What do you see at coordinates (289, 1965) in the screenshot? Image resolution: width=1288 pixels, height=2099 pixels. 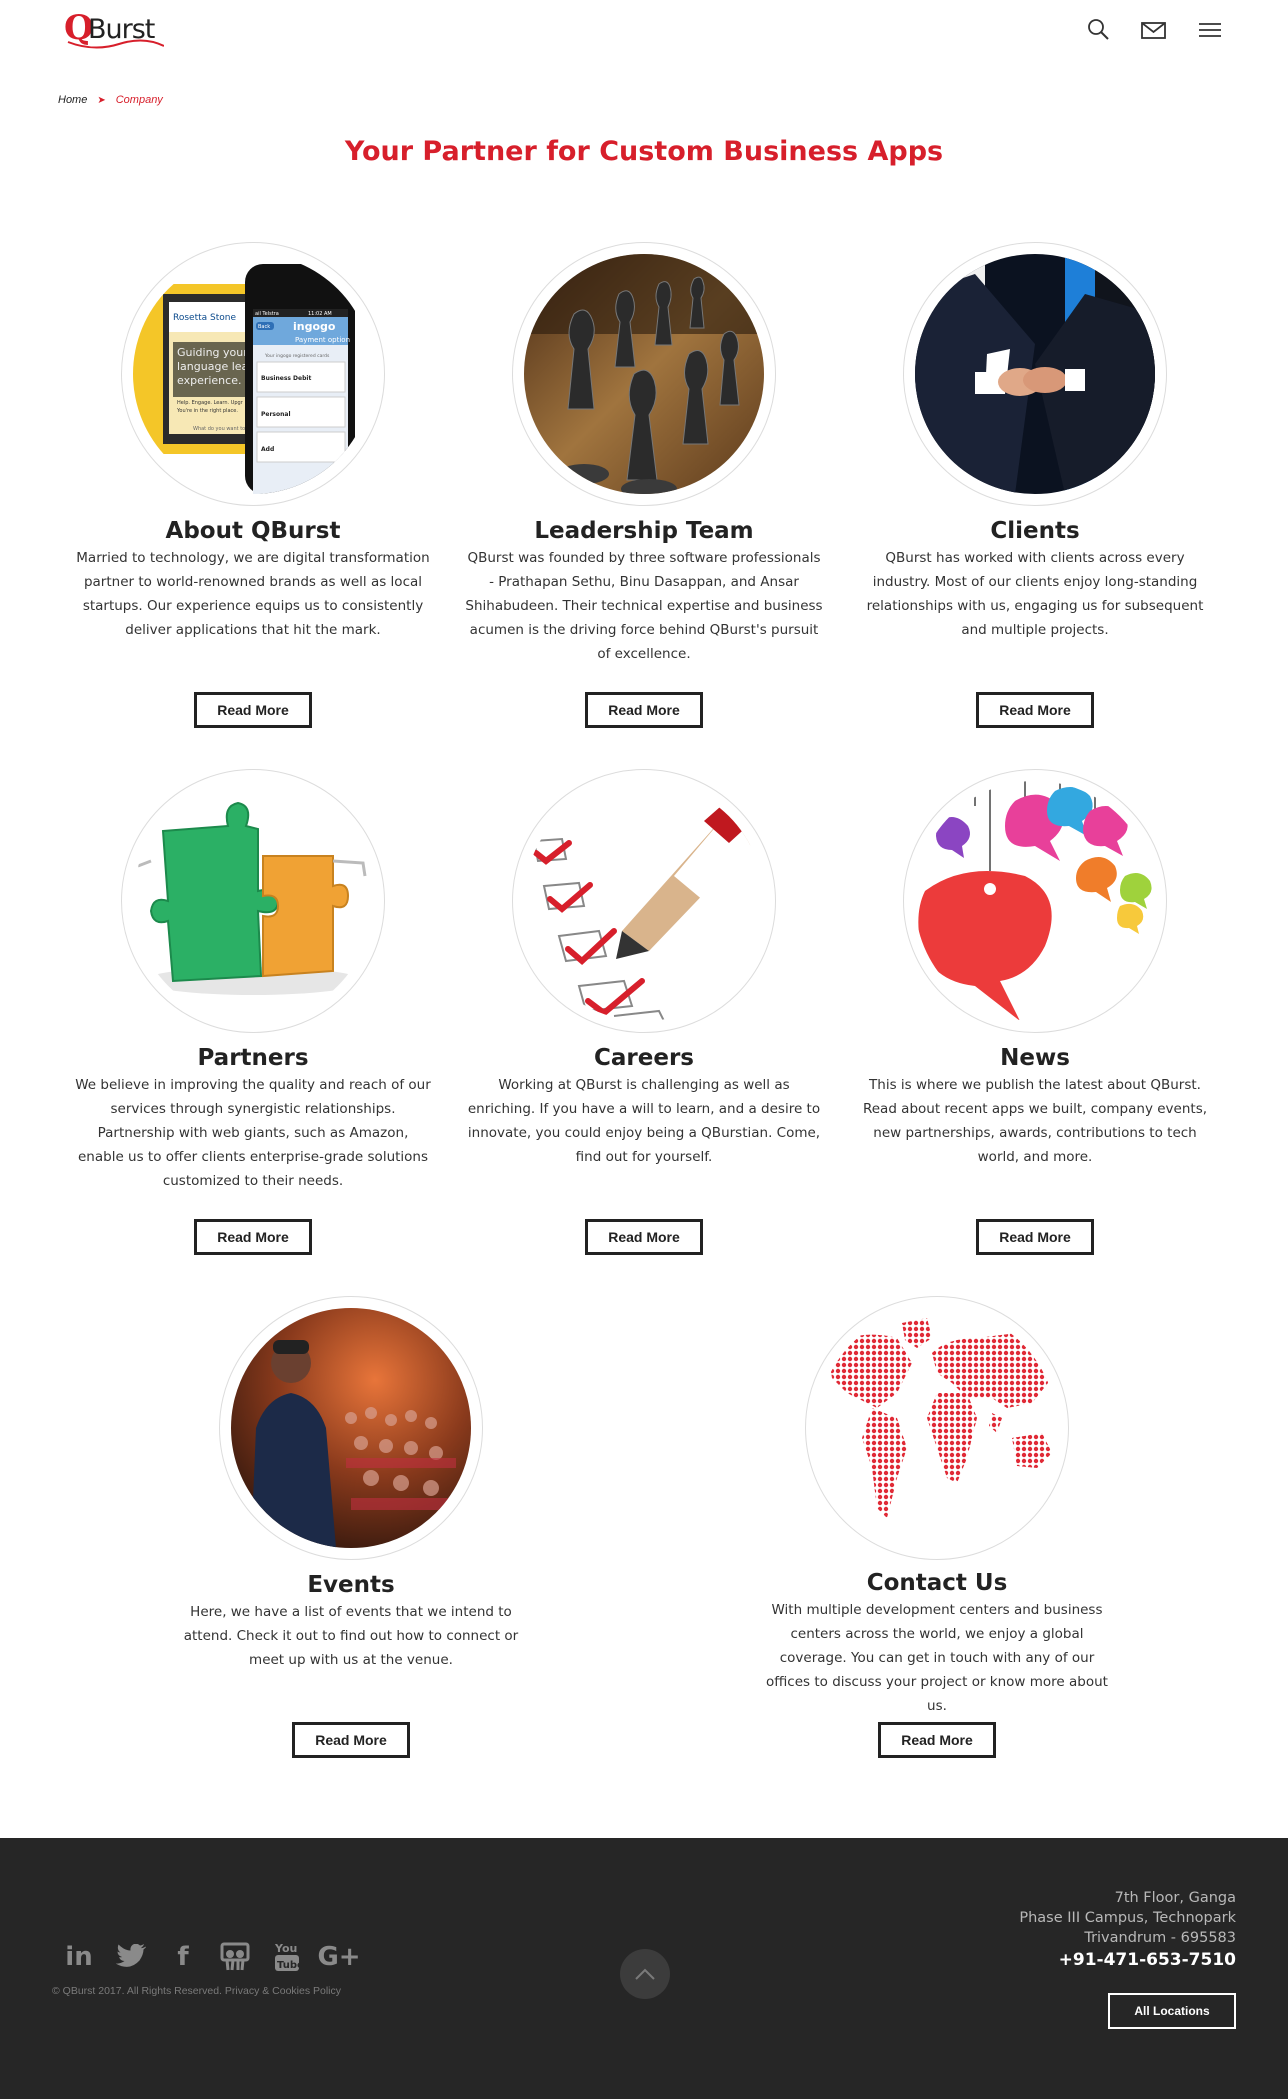 I see `svg-text: Tube` at bounding box center [289, 1965].